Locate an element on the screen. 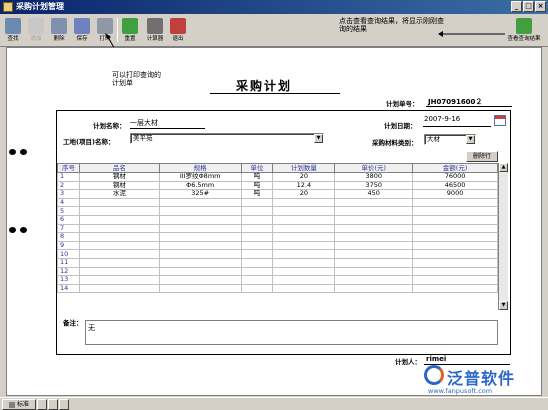 The width and height of the screenshot is (548, 410). table-row: 3 水泥 325# 吨 20 450 9000 is located at coordinates (277, 194).